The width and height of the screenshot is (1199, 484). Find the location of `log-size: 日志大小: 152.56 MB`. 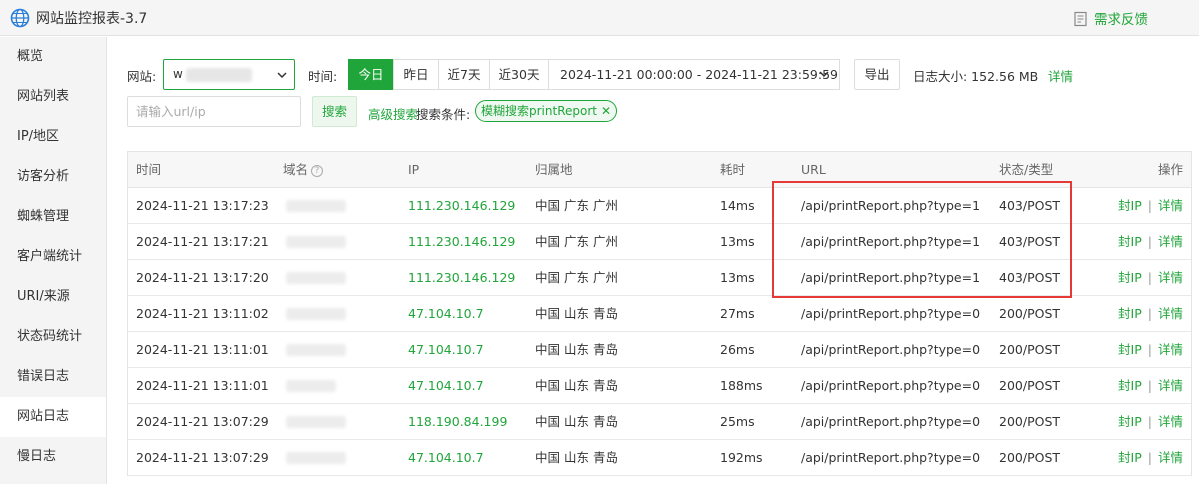

log-size: 日志大小: 152.56 MB is located at coordinates (976, 76).